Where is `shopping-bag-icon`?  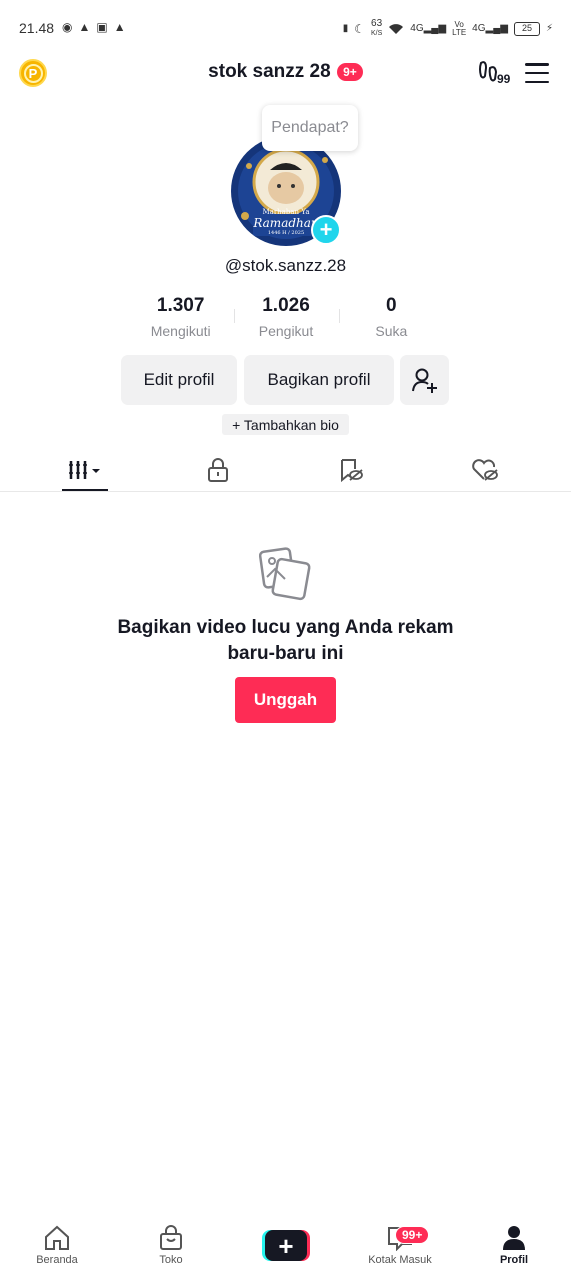 shopping-bag-icon is located at coordinates (171, 1237).